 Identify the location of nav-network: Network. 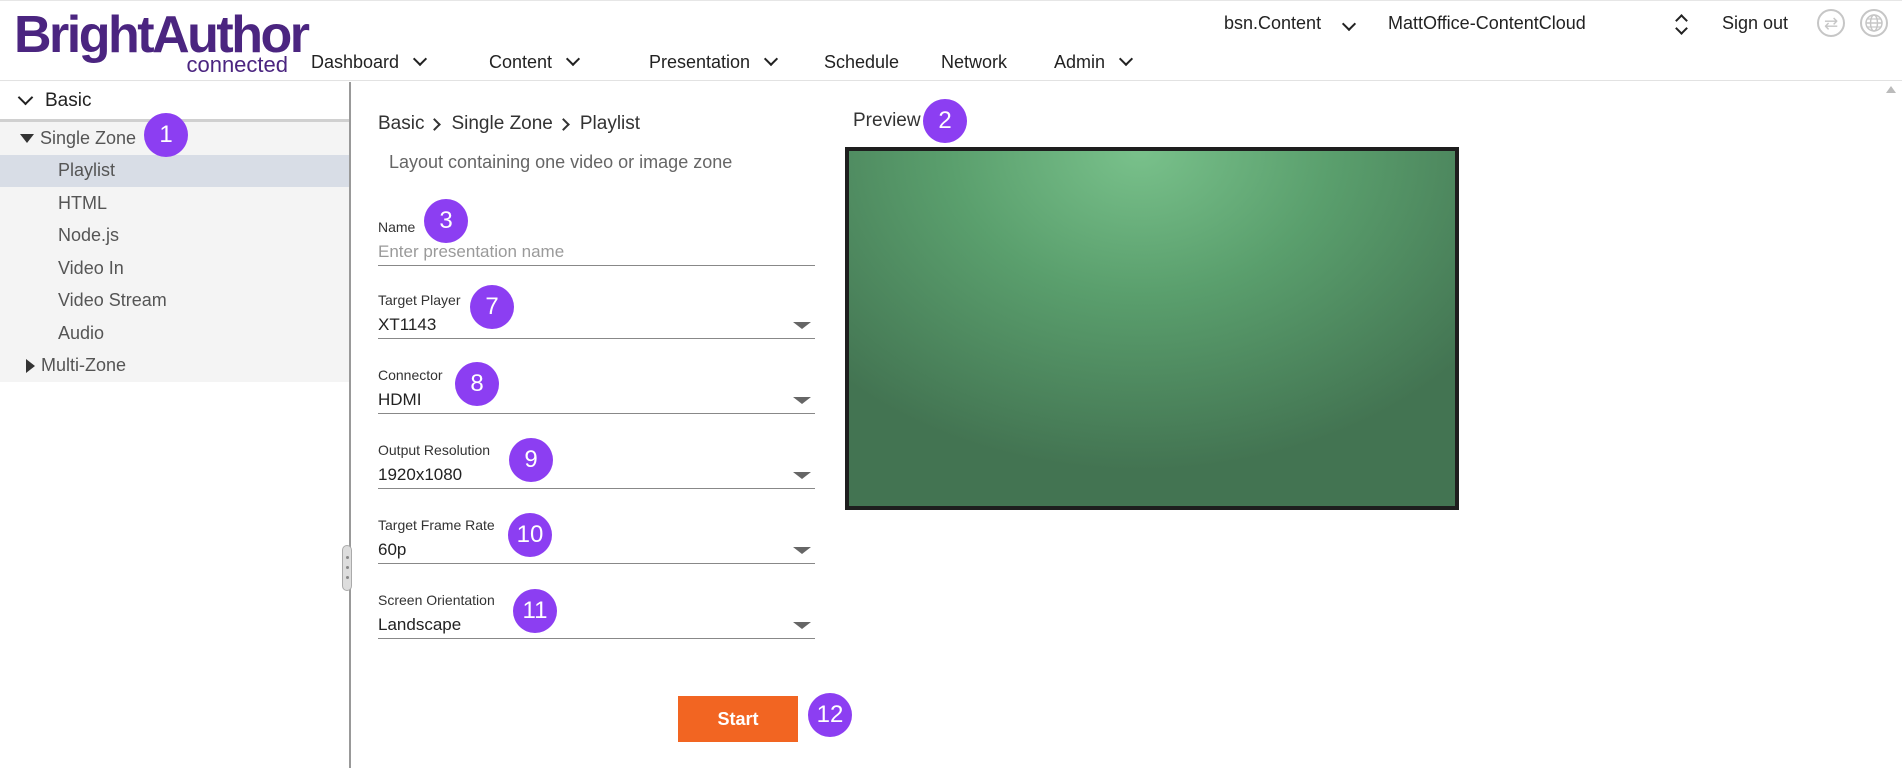
(997, 62).